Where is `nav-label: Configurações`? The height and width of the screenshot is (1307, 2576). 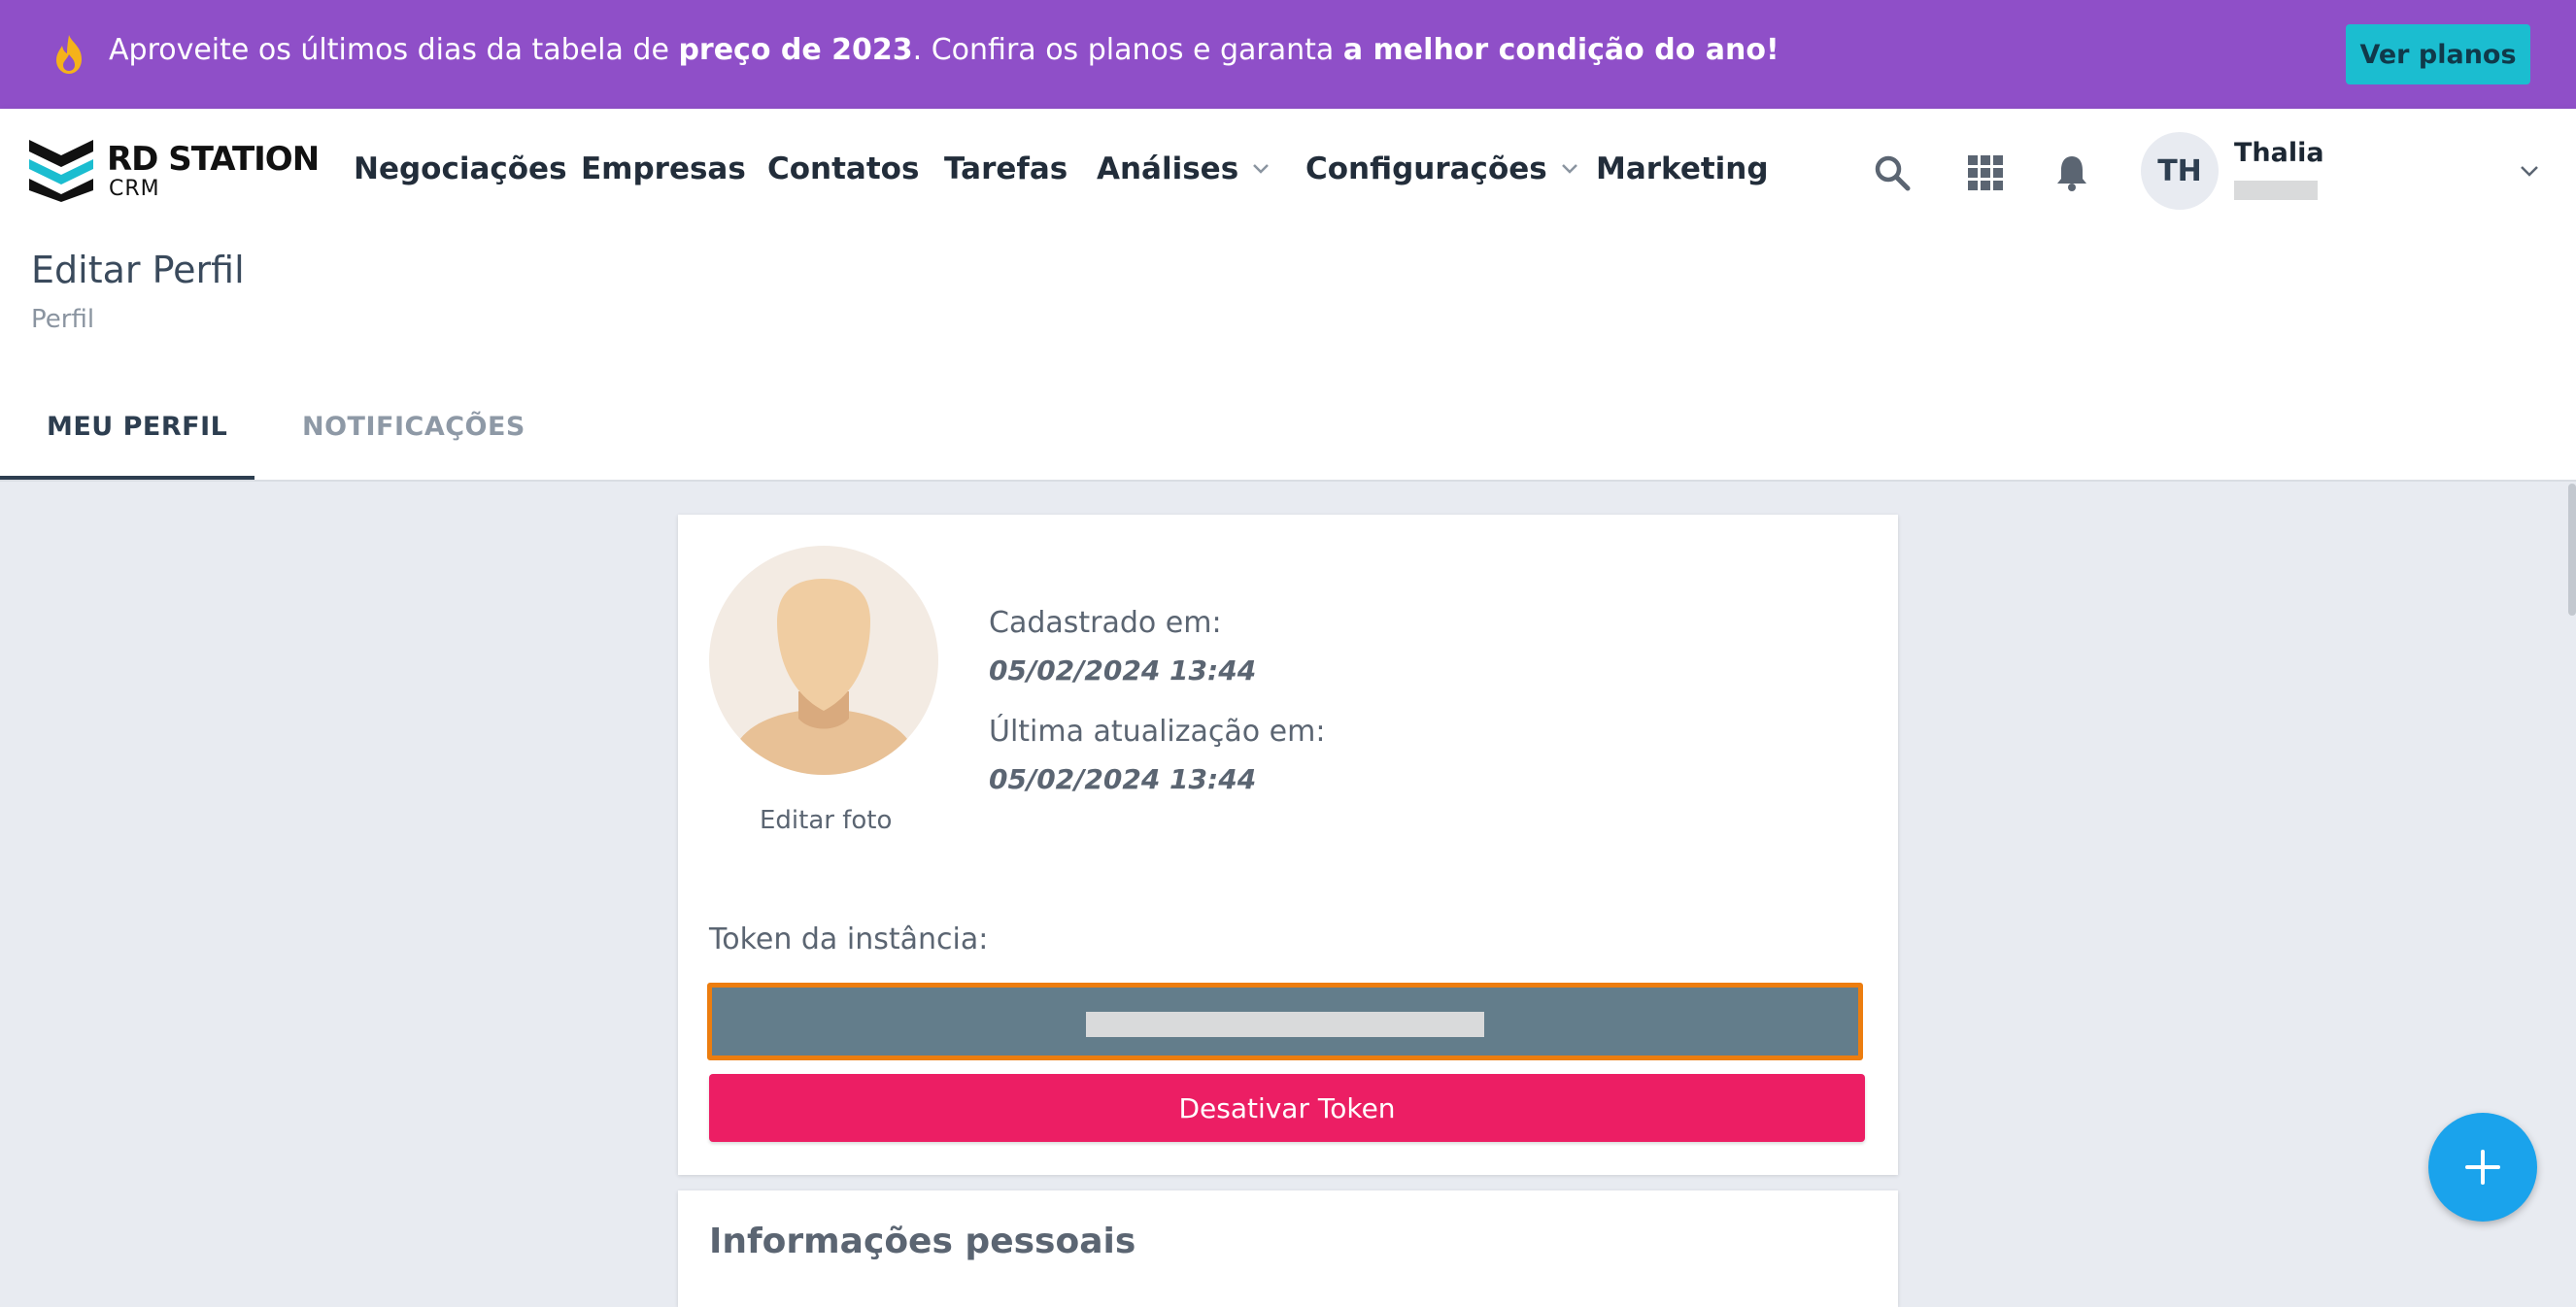 nav-label: Configurações is located at coordinates (1426, 168).